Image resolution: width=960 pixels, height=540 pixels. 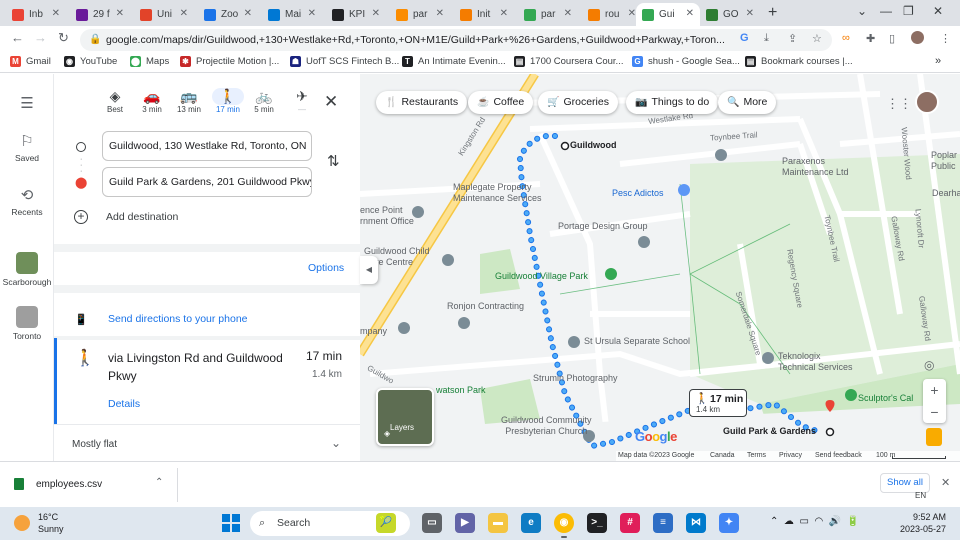 I want to click on bookmark-item: ◉ YouTube, so click(x=90, y=61).